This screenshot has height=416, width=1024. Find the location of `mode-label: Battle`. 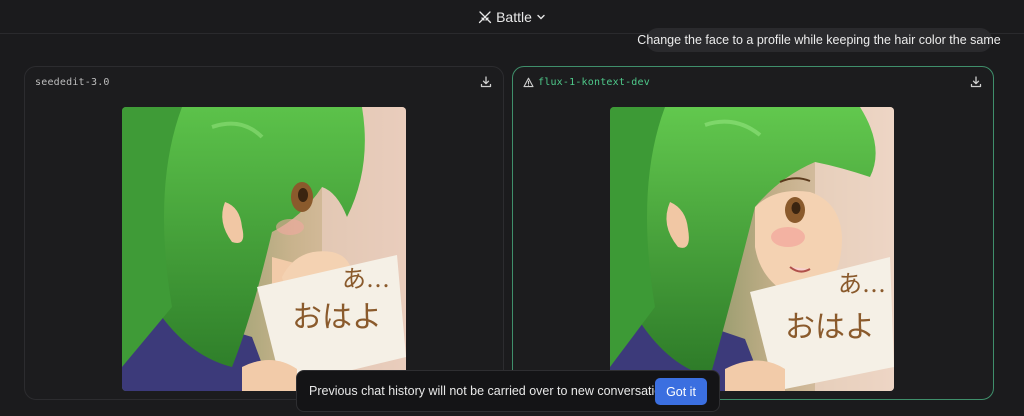

mode-label: Battle is located at coordinates (514, 16).